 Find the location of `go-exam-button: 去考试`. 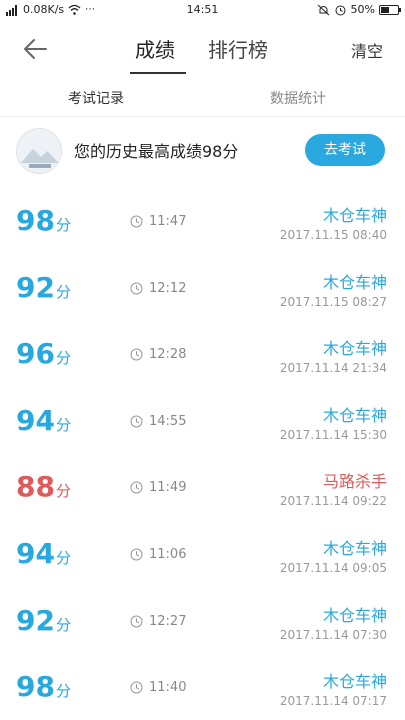

go-exam-button: 去考试 is located at coordinates (345, 150).